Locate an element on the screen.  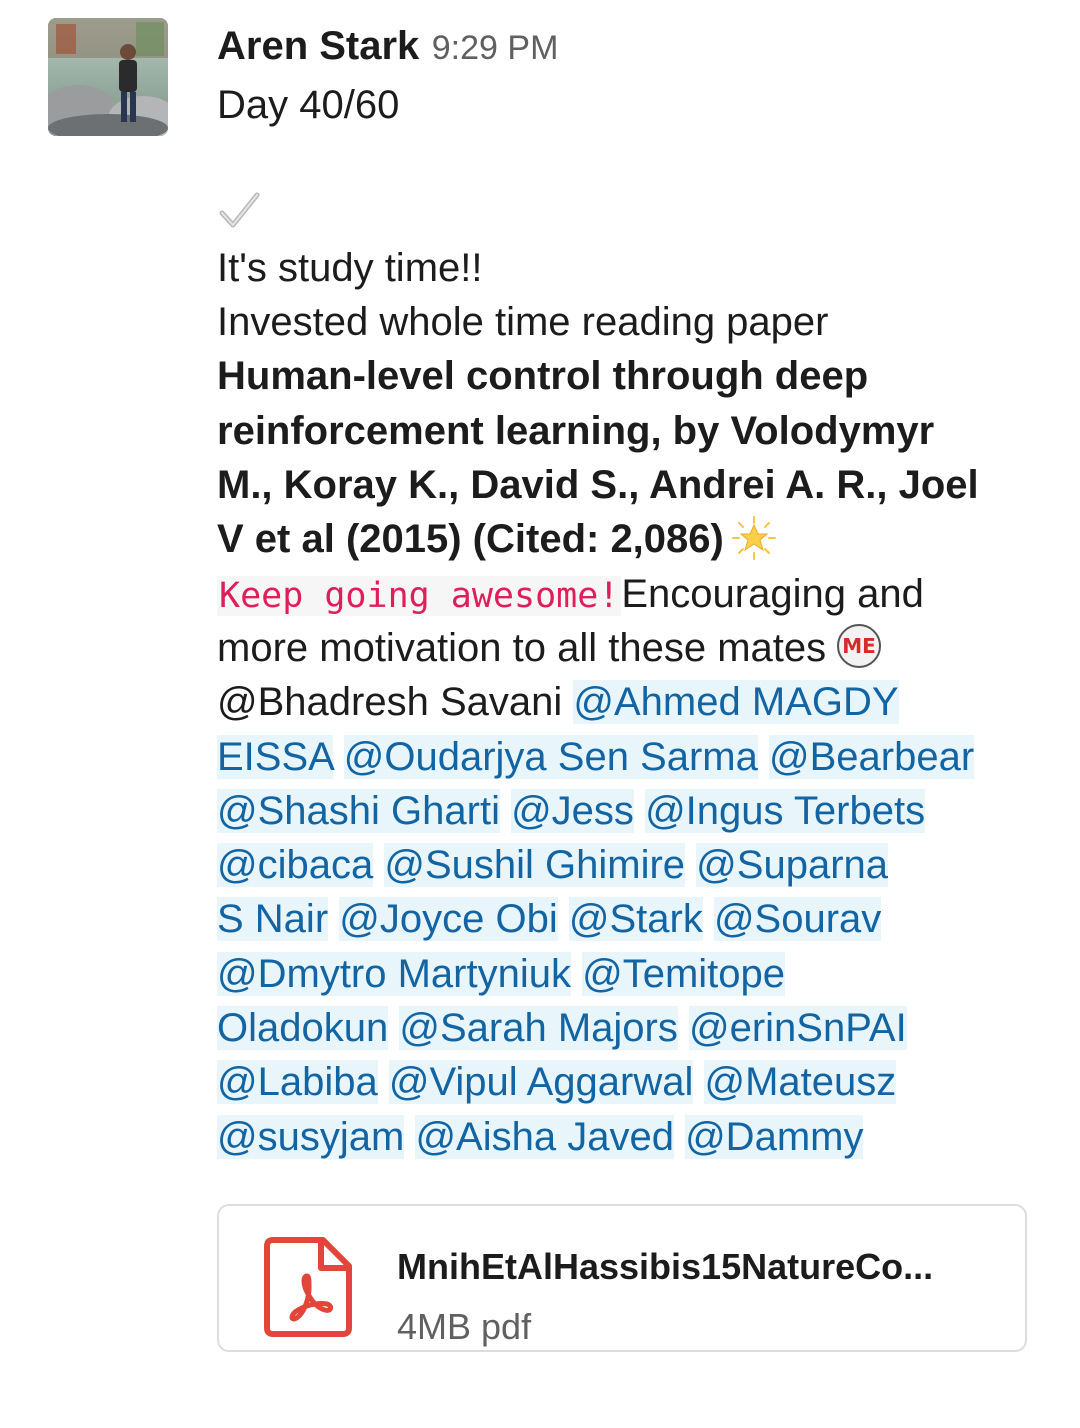
mention-sarah: @Sarah Majors is located at coordinates (538, 1028).